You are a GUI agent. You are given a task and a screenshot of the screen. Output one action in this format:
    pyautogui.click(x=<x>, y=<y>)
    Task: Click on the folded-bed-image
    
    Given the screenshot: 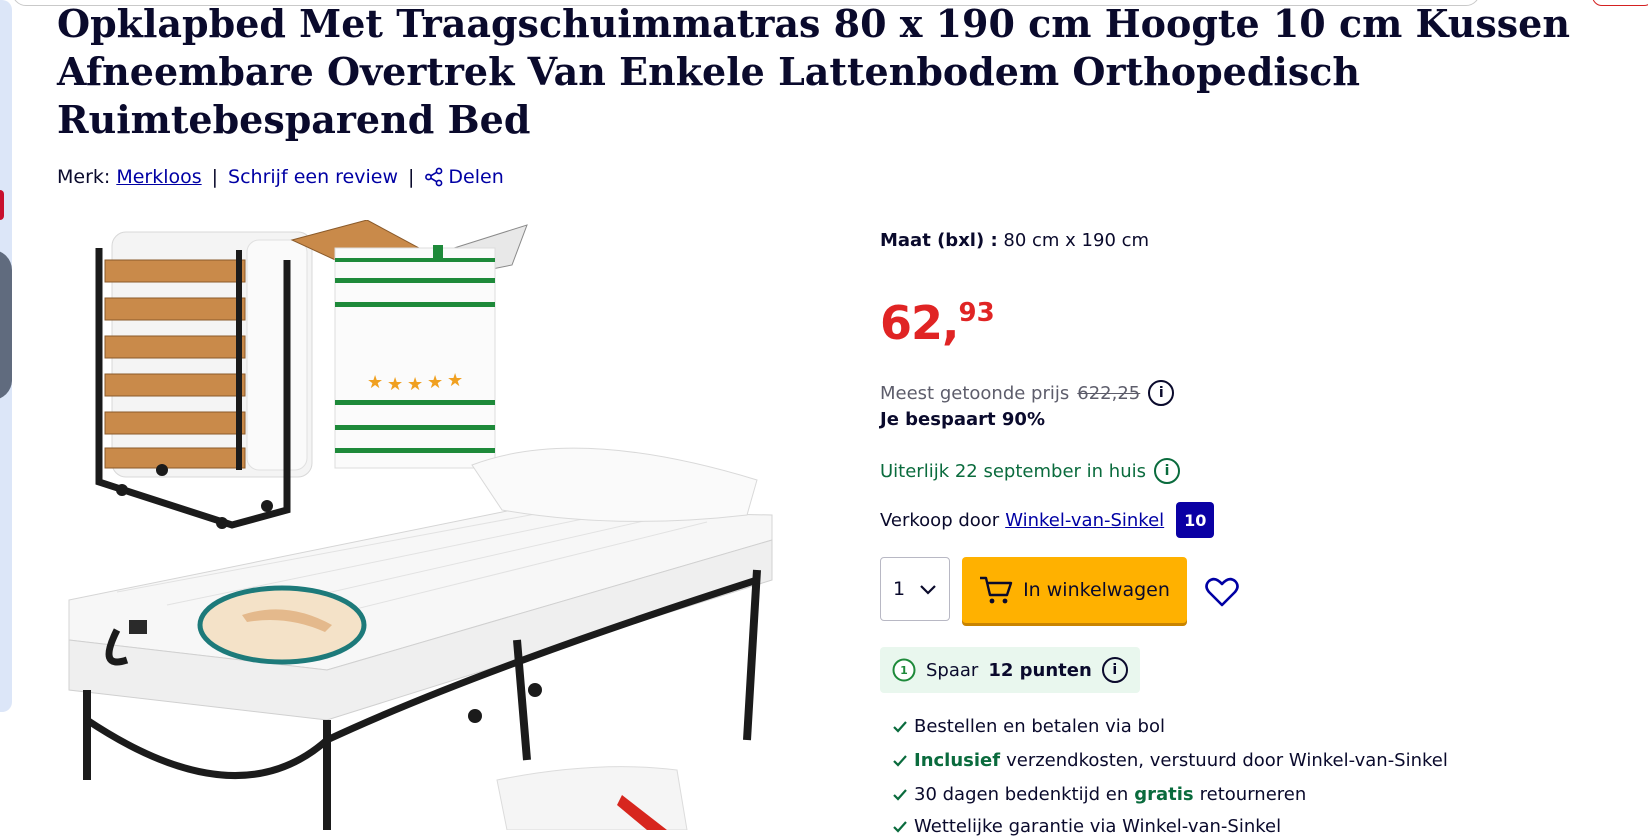 What is the action you would take?
    pyautogui.click(x=204, y=380)
    